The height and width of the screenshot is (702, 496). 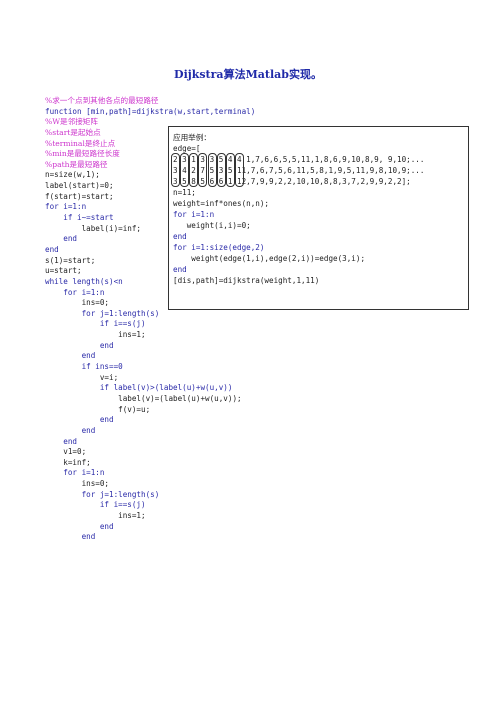 I want to click on example-line: weight(i,i)=0;, so click(x=212, y=225).